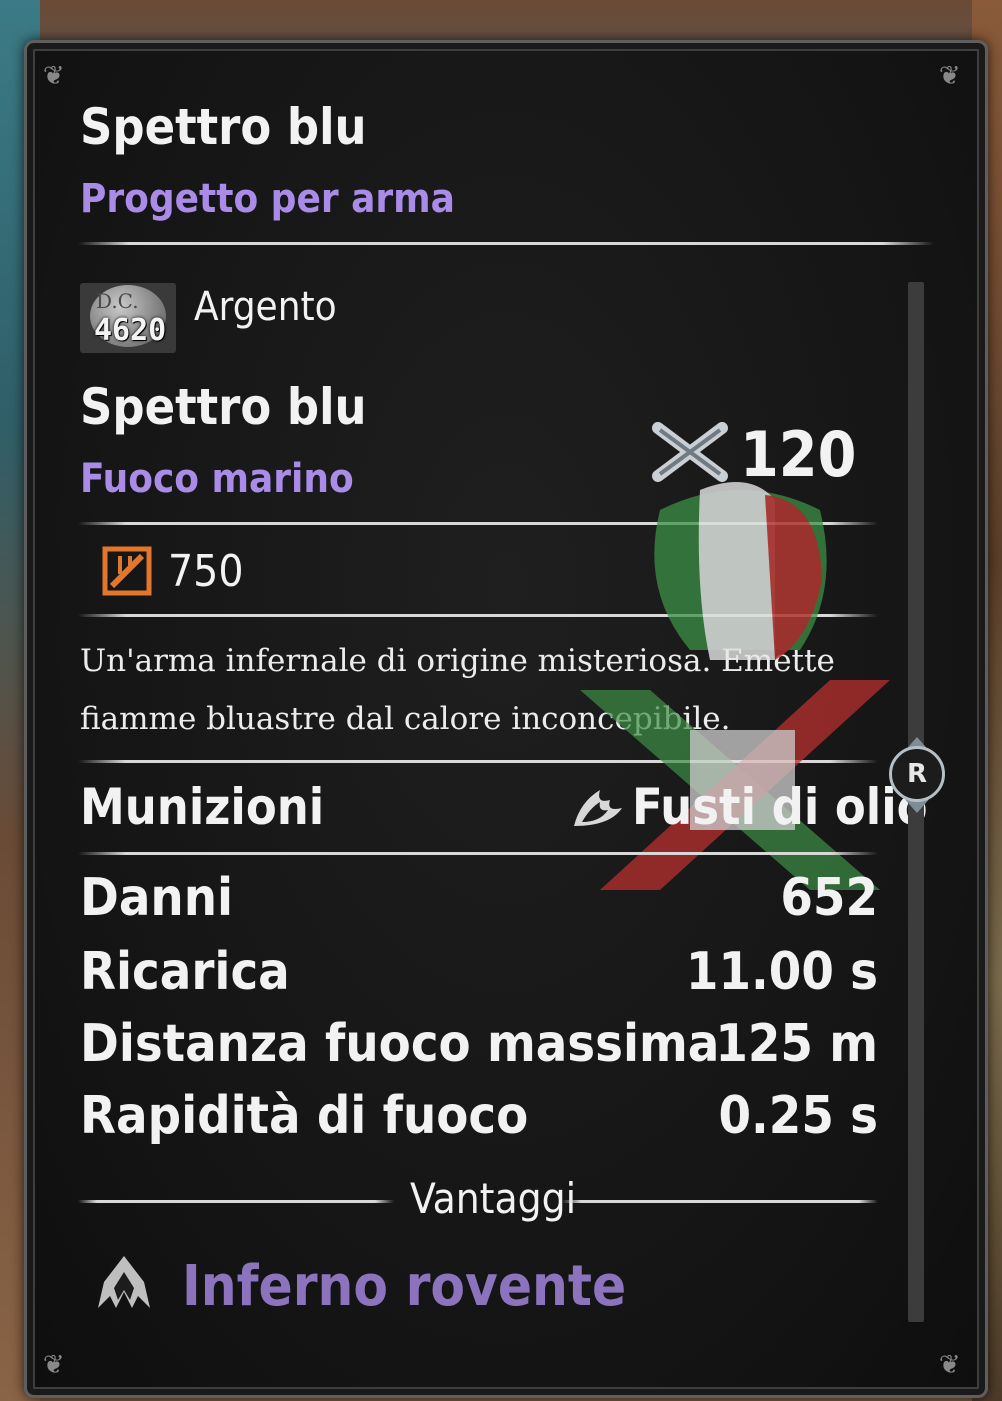 Image resolution: width=1002 pixels, height=1401 pixels. Describe the element at coordinates (217, 479) in the screenshot. I see `weapon-subtype: Fuoco marino` at that location.